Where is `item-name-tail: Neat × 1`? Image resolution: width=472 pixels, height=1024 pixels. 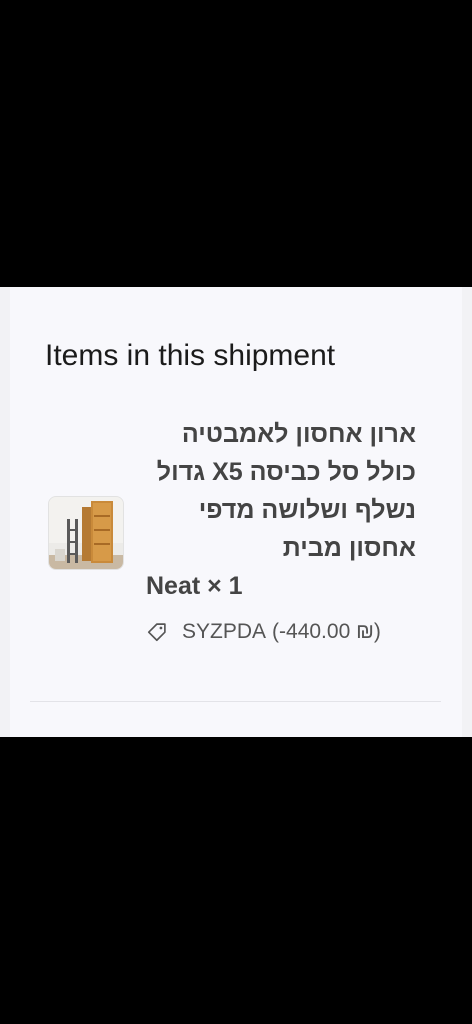 item-name-tail: Neat × 1 is located at coordinates (194, 586).